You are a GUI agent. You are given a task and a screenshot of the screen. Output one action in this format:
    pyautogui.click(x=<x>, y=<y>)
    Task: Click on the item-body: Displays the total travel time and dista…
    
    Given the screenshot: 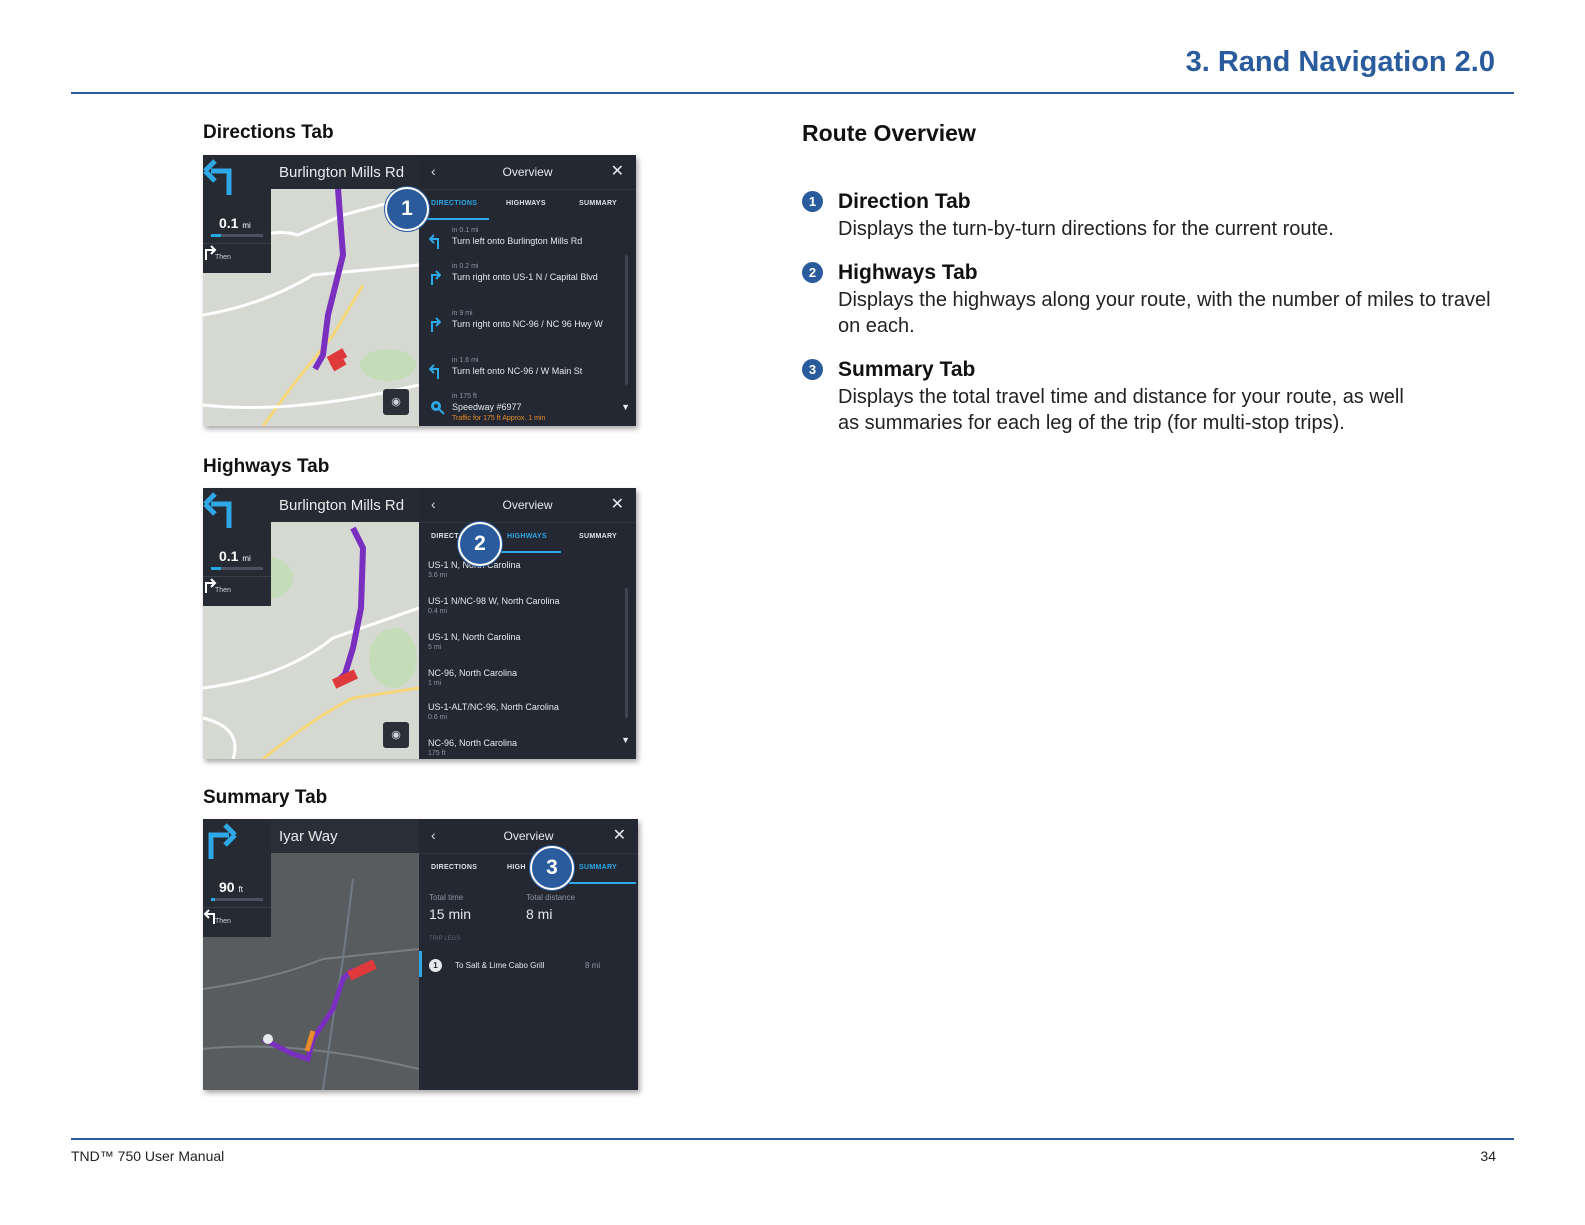 What is the action you would take?
    pyautogui.click(x=1121, y=410)
    